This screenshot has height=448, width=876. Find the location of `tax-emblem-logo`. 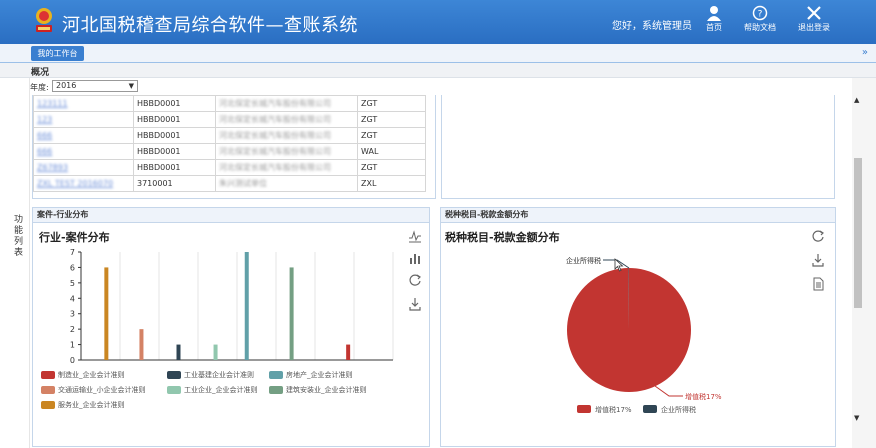

tax-emblem-logo is located at coordinates (44, 20).